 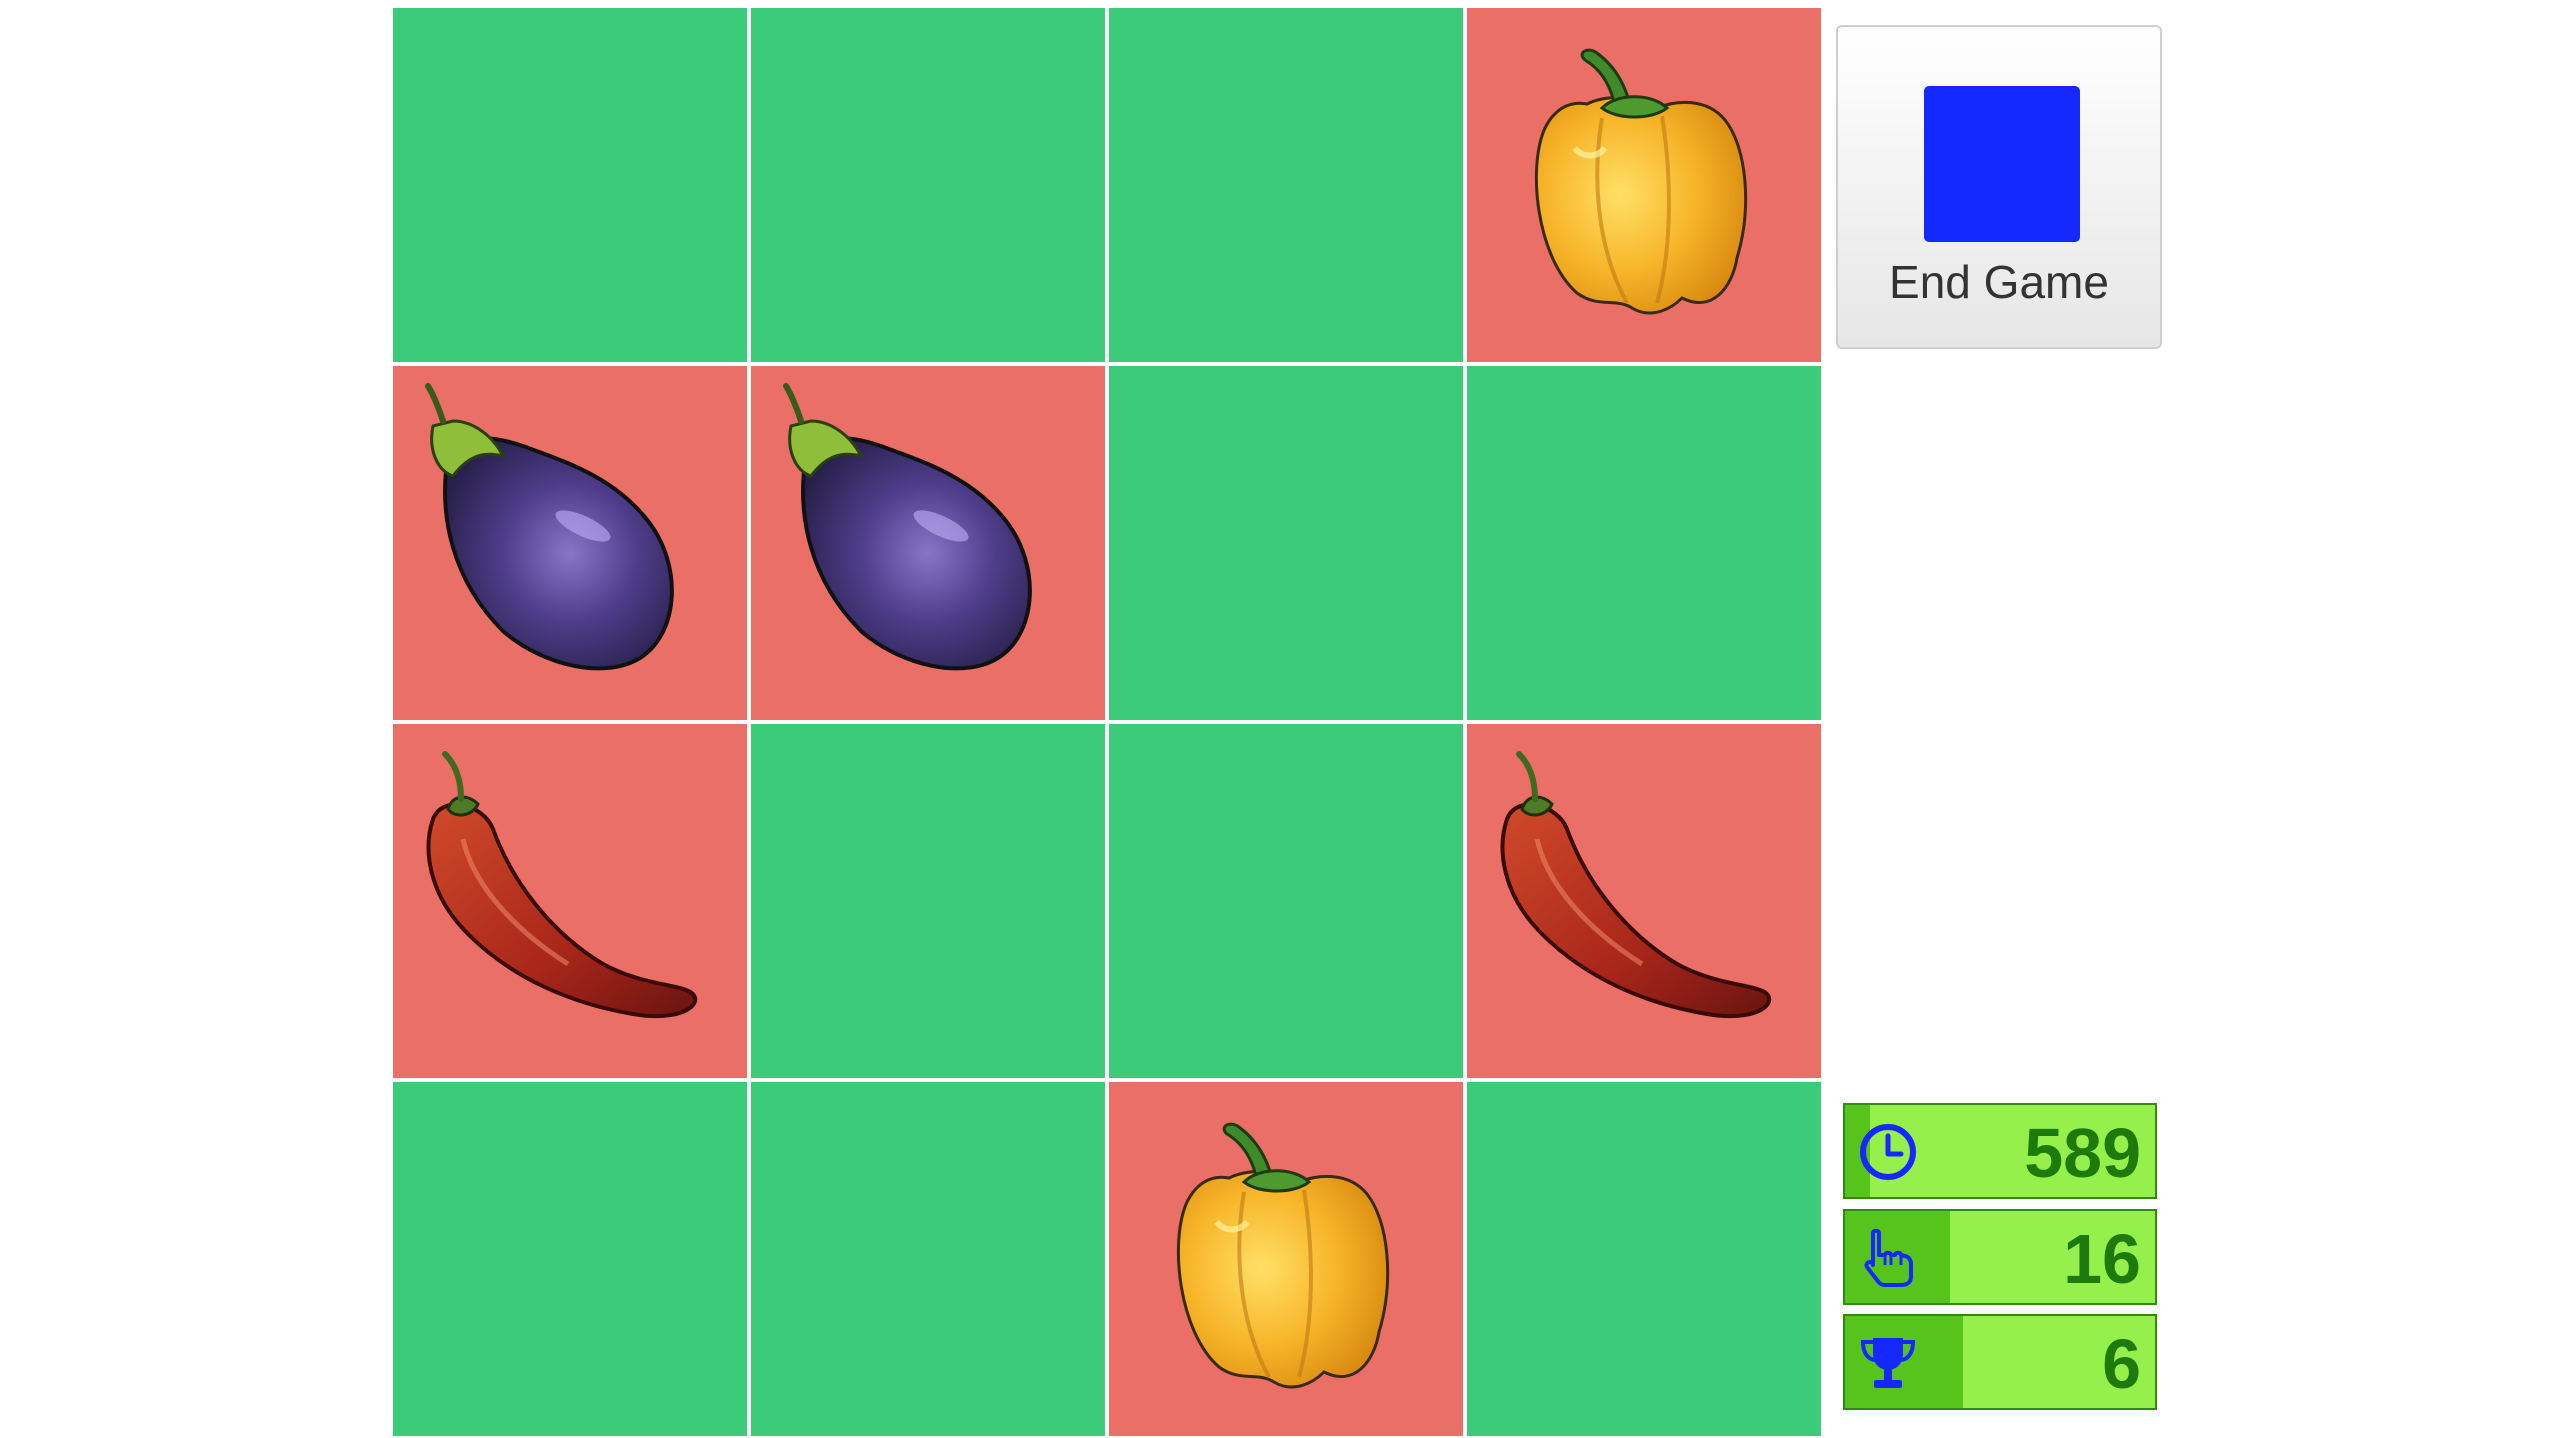 I want to click on moves-counter: 16, so click(x=2000, y=1257).